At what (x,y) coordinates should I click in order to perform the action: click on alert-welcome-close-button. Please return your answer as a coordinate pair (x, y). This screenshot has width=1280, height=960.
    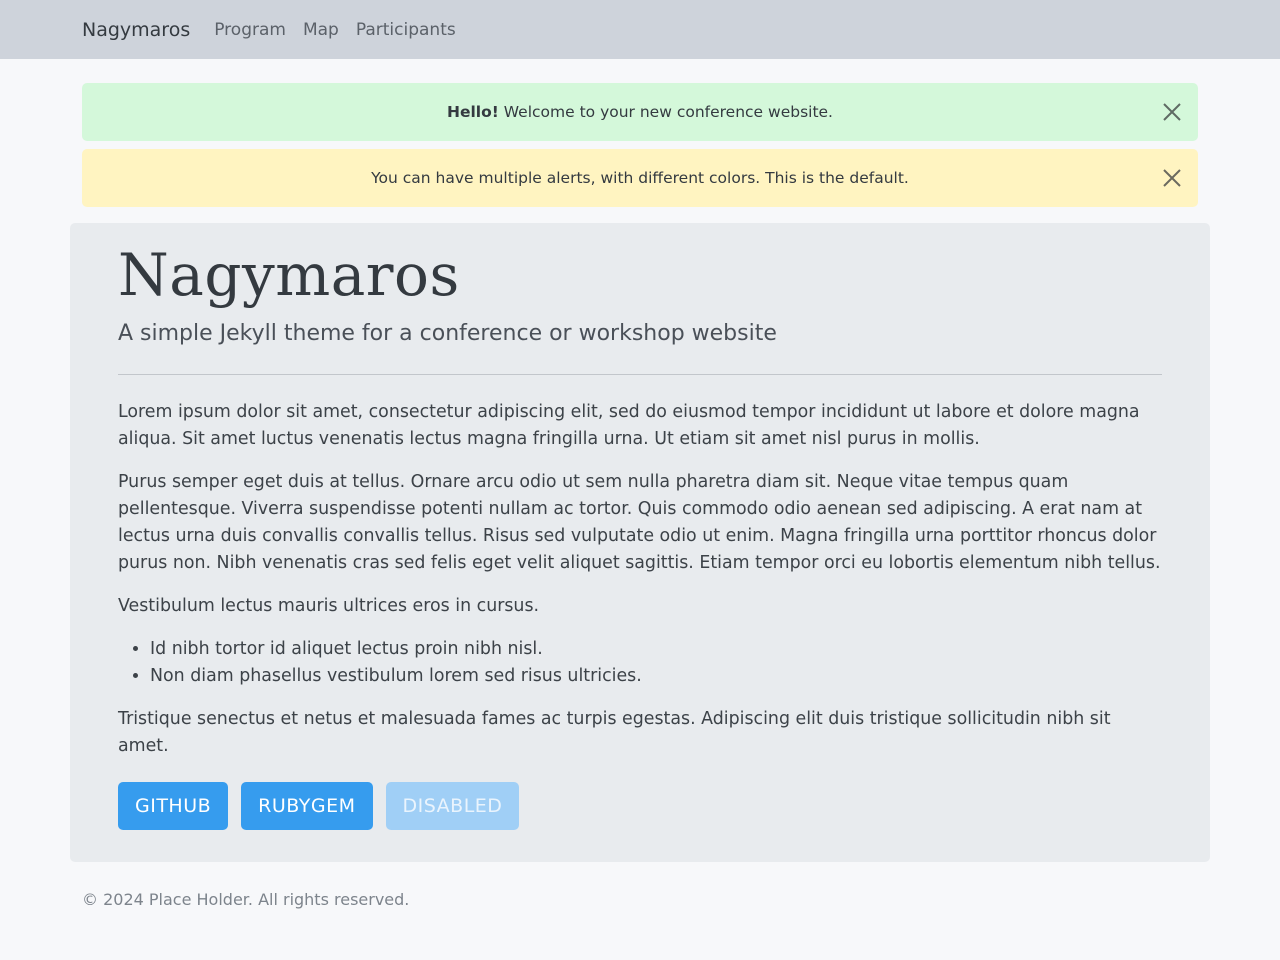
    Looking at the image, I should click on (1172, 112).